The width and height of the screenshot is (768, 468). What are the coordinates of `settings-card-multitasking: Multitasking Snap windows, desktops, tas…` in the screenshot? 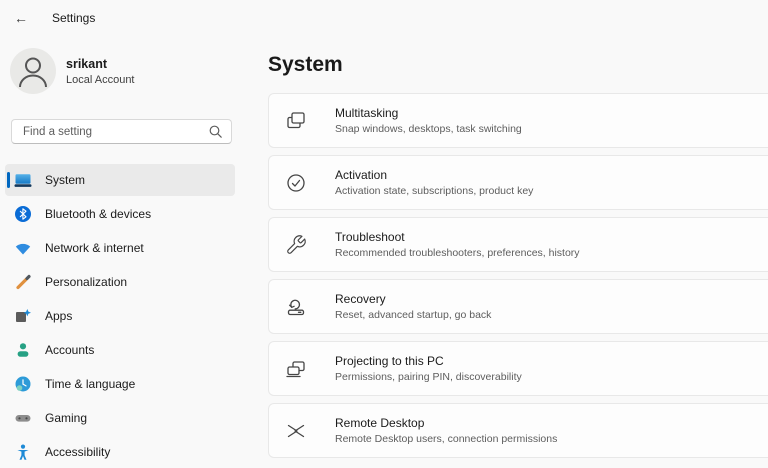 It's located at (518, 120).